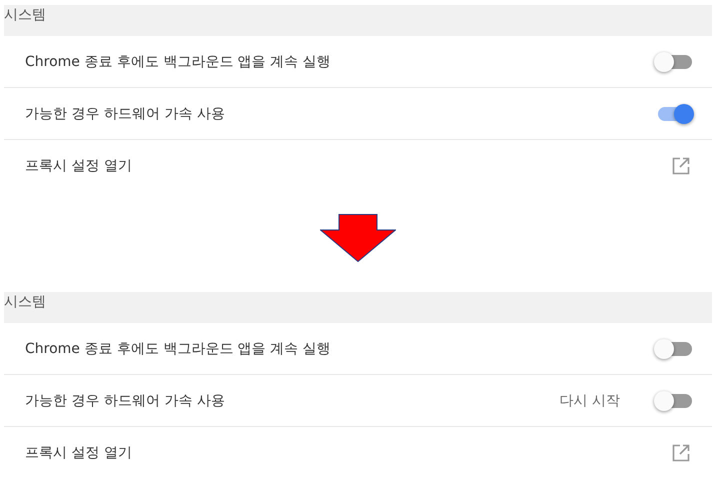 This screenshot has width=720, height=478. Describe the element at coordinates (590, 401) in the screenshot. I see `restart-button: 다시 시작` at that location.